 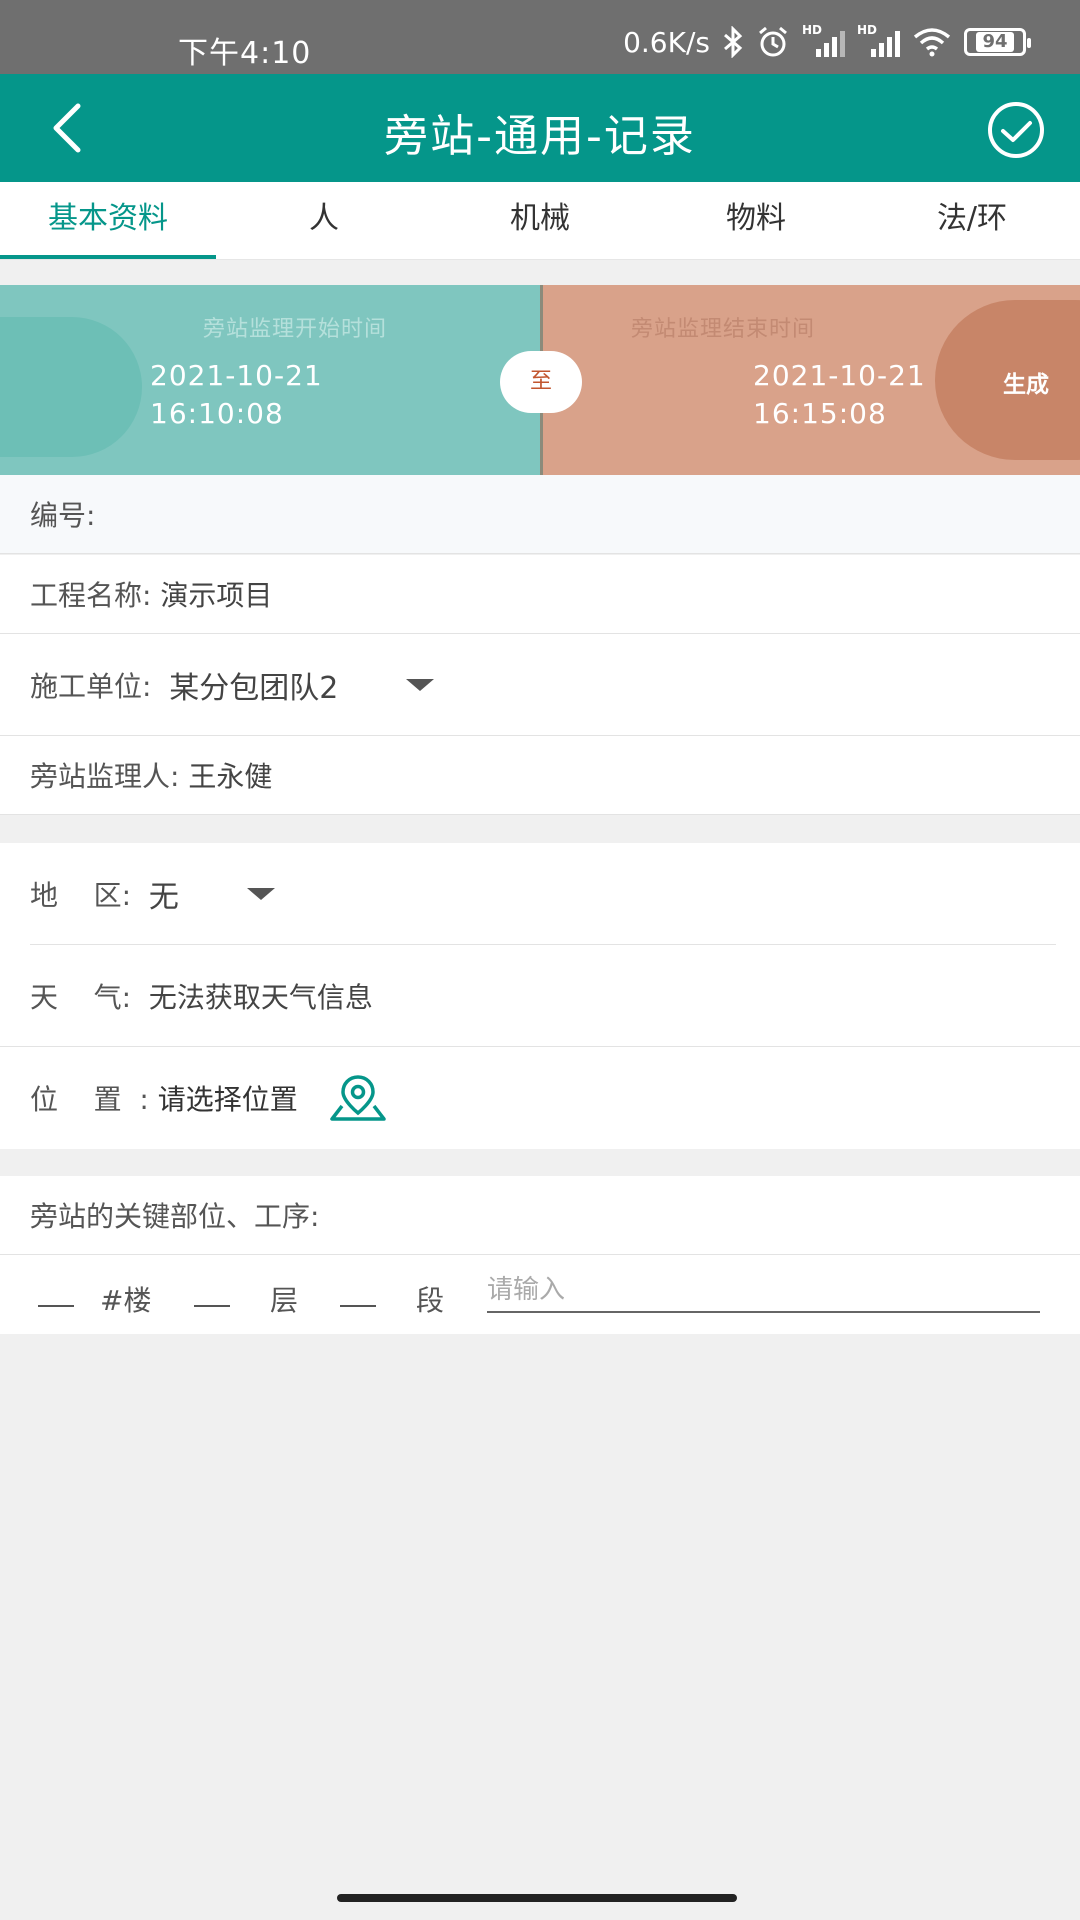 What do you see at coordinates (100, 686) in the screenshot?
I see `construction-unit-label: 施工单位:` at bounding box center [100, 686].